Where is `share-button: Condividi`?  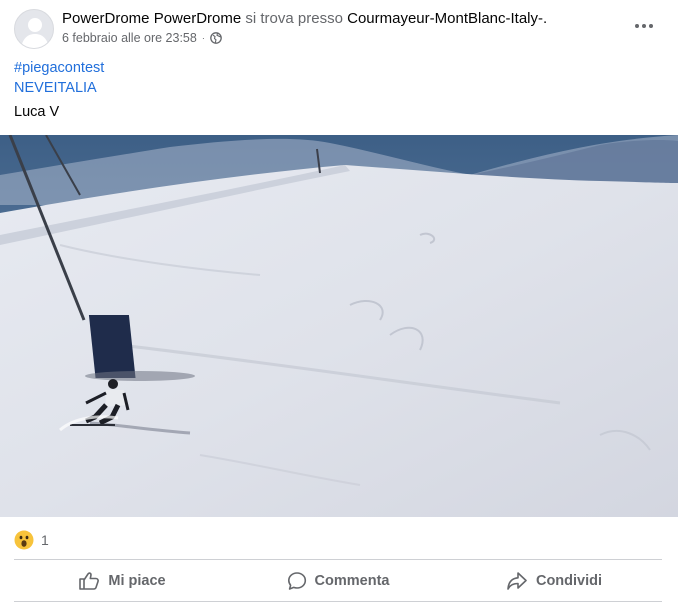 share-button: Condividi is located at coordinates (554, 581).